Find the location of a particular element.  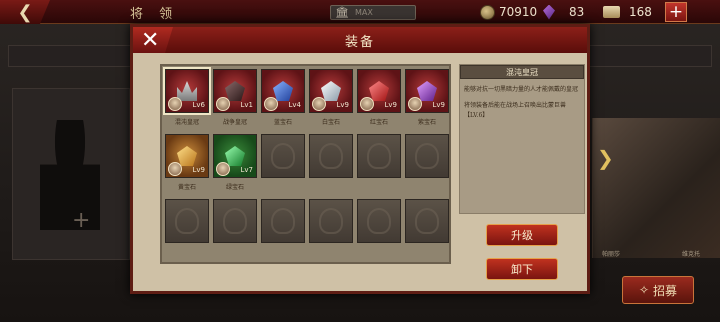

equipment-item: Lv9 白宝石 is located at coordinates (331, 100).